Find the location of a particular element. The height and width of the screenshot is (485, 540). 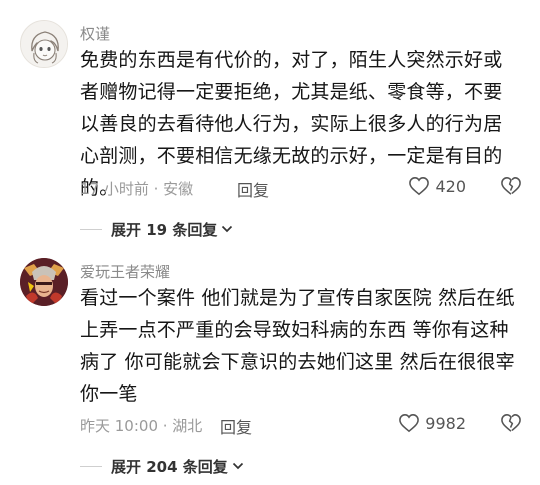

like-count: 420 is located at coordinates (450, 186).